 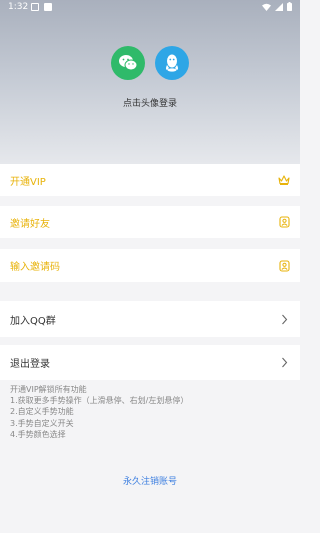 What do you see at coordinates (150, 362) in the screenshot?
I see `menu-item-logout: 退出登录` at bounding box center [150, 362].